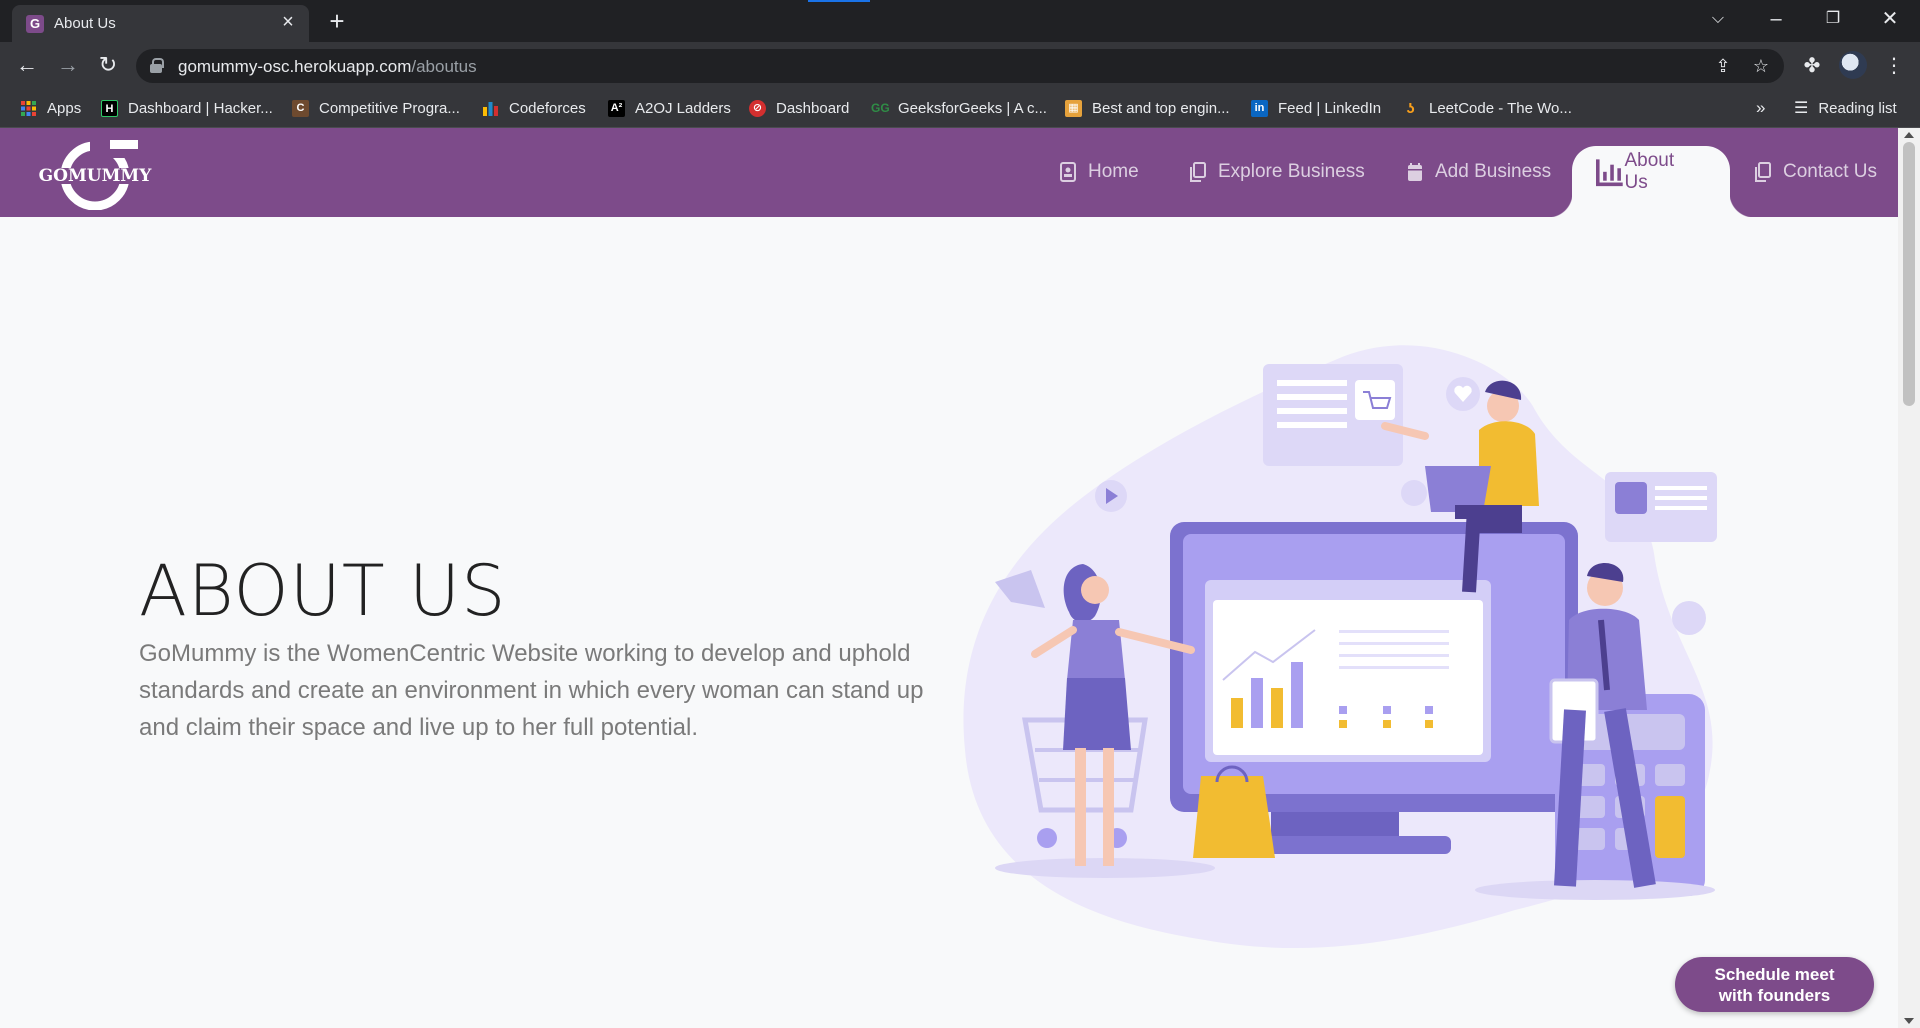 This screenshot has height=1028, width=1920. Describe the element at coordinates (108, 66) in the screenshot. I see `reload-button: ↻` at that location.